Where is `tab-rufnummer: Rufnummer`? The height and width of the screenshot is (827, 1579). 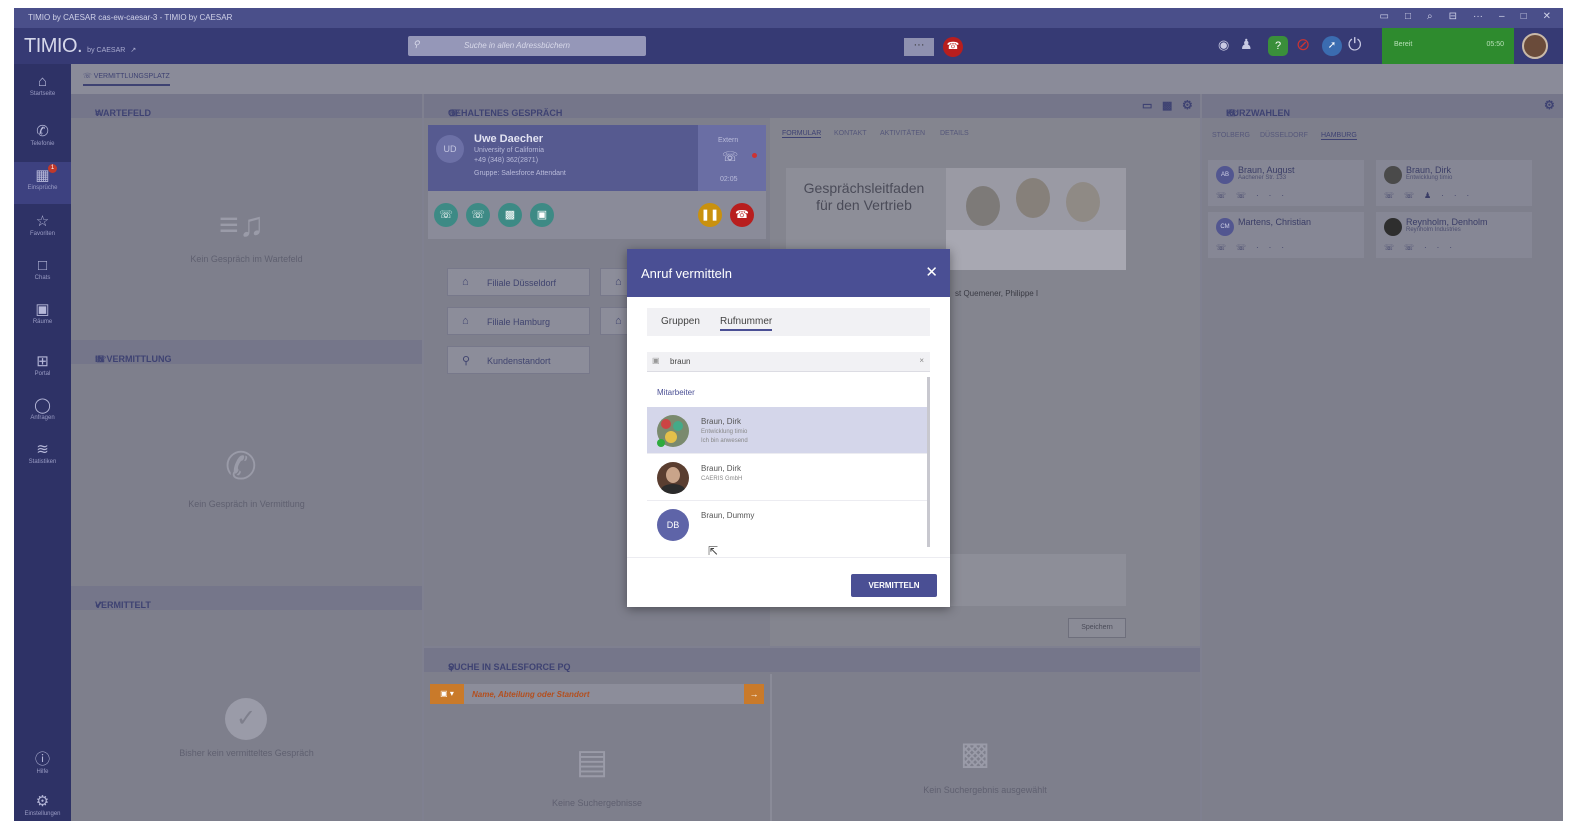
tab-rufnummer: Rufnummer is located at coordinates (746, 323).